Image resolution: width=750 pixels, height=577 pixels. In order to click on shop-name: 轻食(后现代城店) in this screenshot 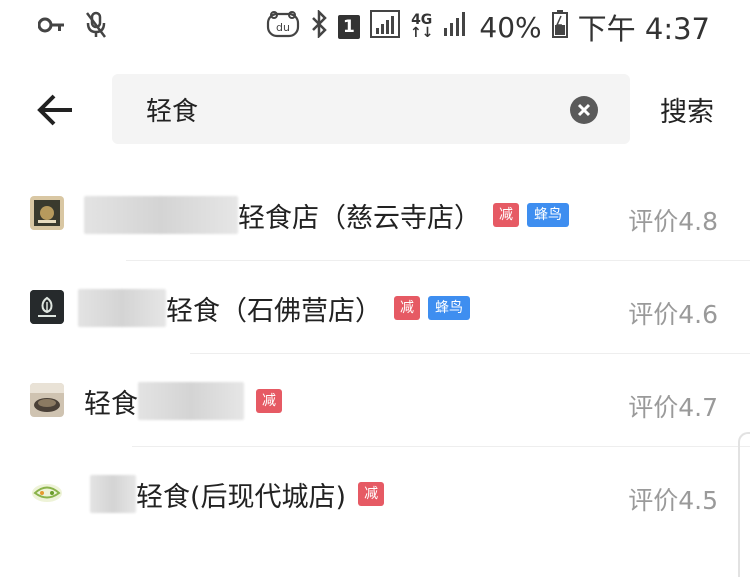, I will do `click(241, 497)`.